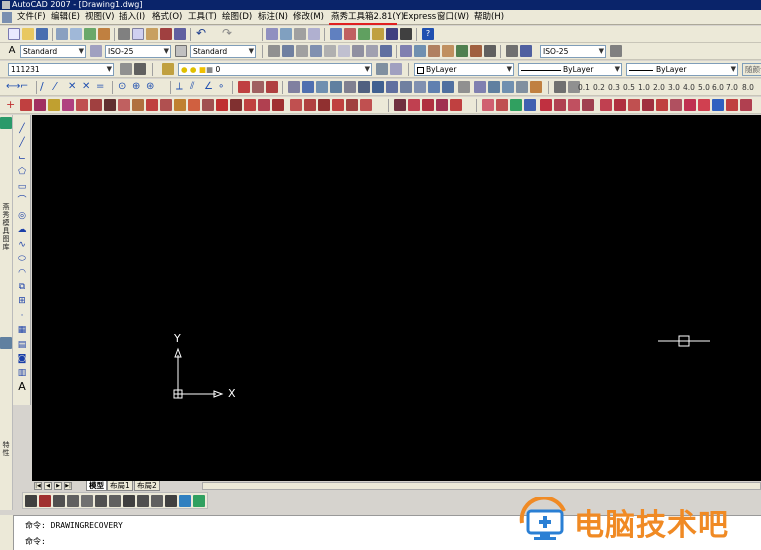 The width and height of the screenshot is (761, 550). I want to click on sheet-set-icon, so click(378, 34).